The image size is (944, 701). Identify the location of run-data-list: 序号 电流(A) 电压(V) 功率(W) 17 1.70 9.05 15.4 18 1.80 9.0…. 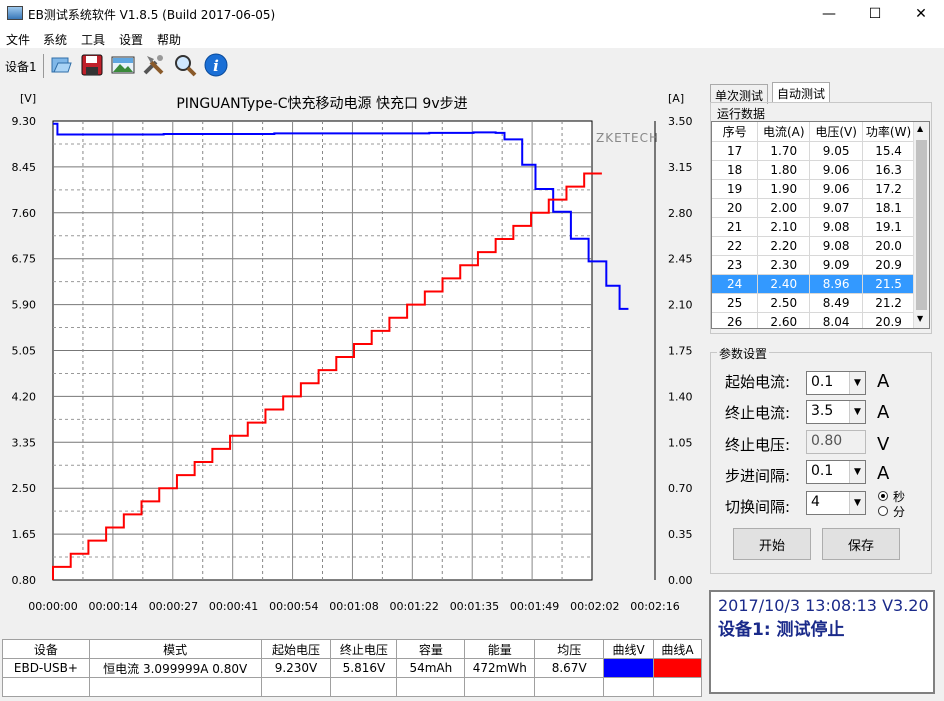
(820, 225).